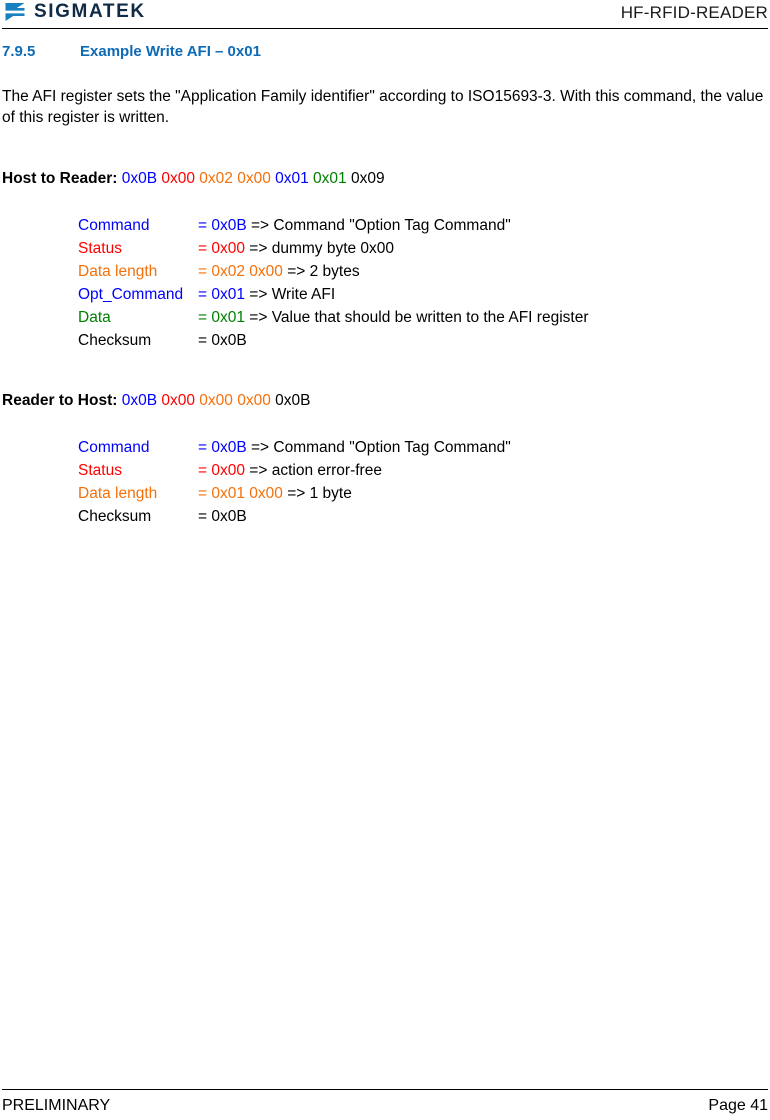 The height and width of the screenshot is (1120, 770). What do you see at coordinates (319, 248) in the screenshot?
I see `detail-description: => dummy byte 0x00` at bounding box center [319, 248].